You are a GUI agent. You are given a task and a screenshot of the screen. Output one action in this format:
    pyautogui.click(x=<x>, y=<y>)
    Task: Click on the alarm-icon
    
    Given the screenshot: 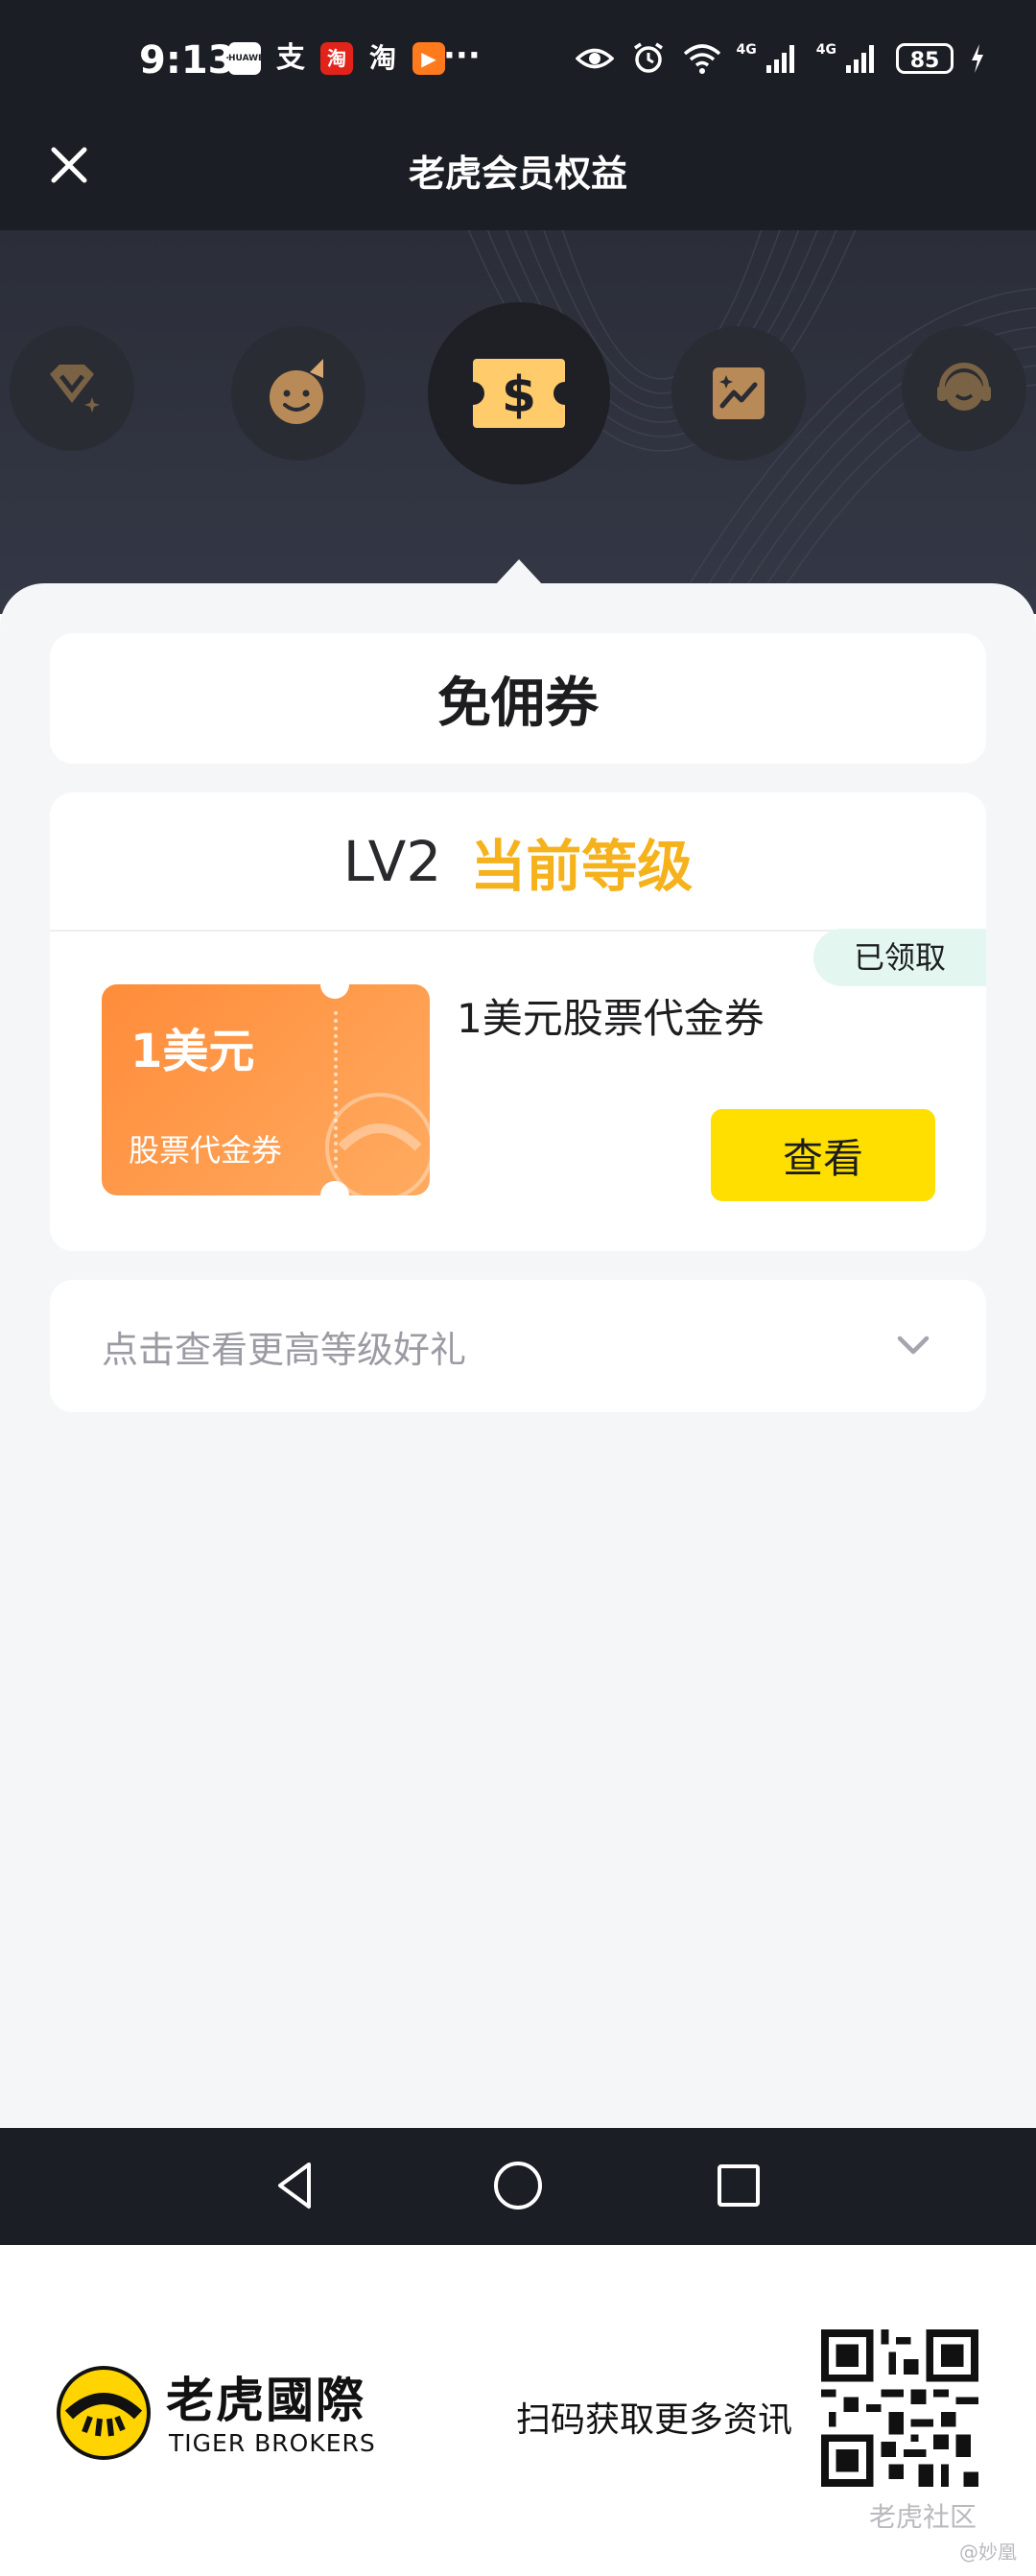 What is the action you would take?
    pyautogui.click(x=648, y=58)
    